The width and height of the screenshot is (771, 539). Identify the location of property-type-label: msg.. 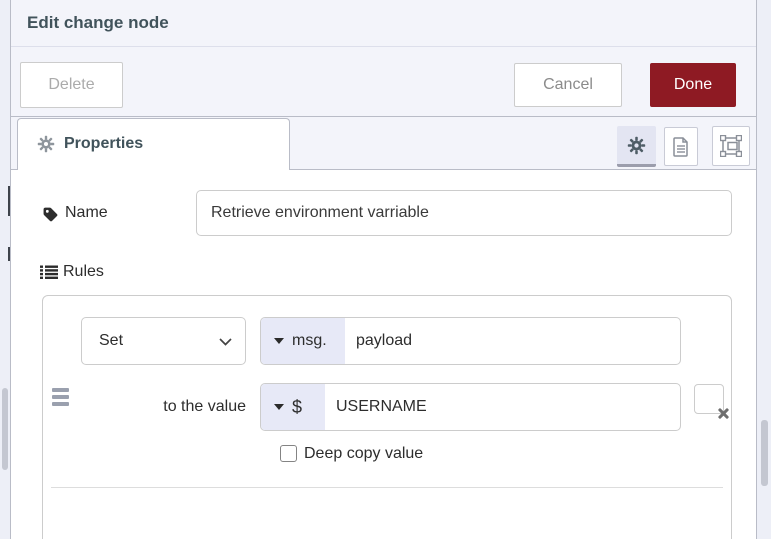
(309, 340).